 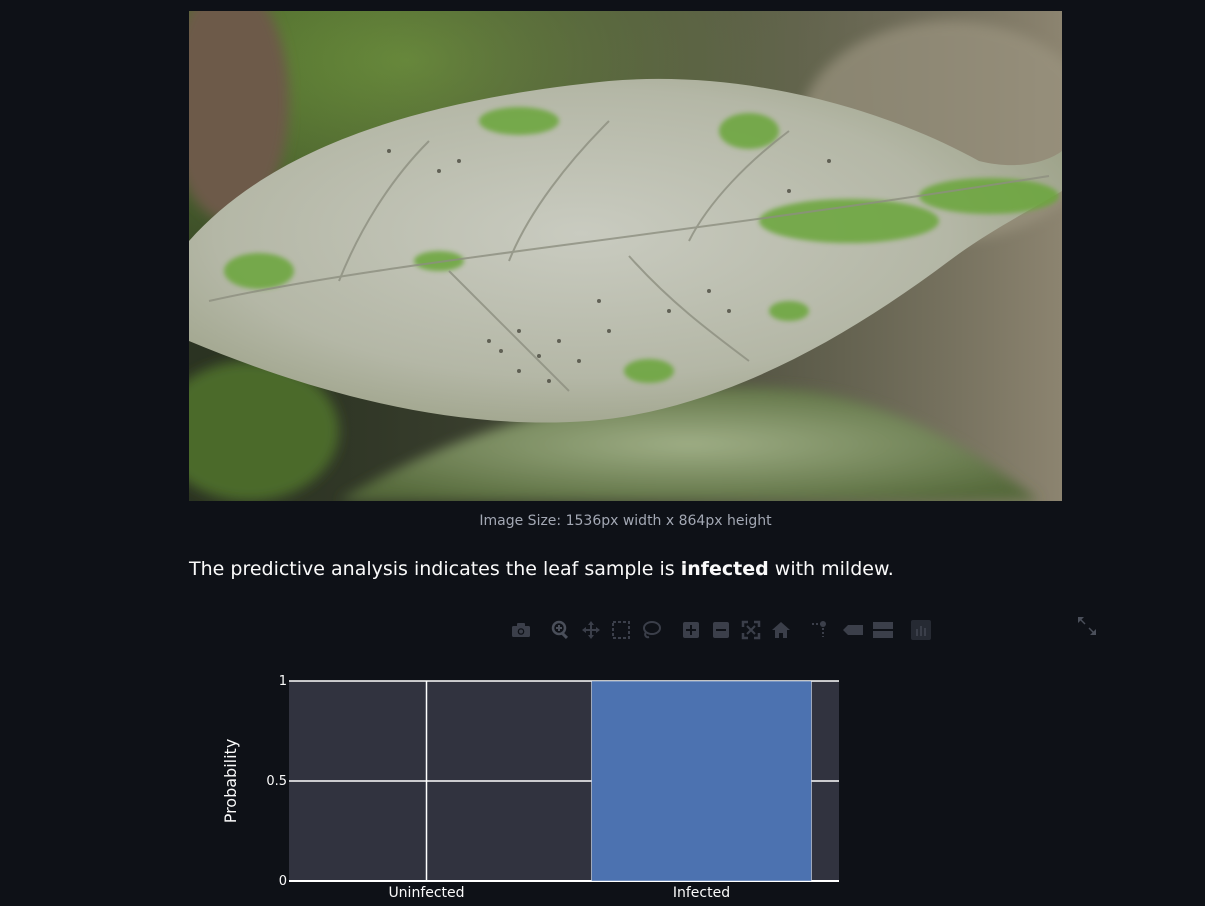 What do you see at coordinates (530, 787) in the screenshot?
I see `chart-svg: 0 0.5 1 Uninfected Infected Probability` at bounding box center [530, 787].